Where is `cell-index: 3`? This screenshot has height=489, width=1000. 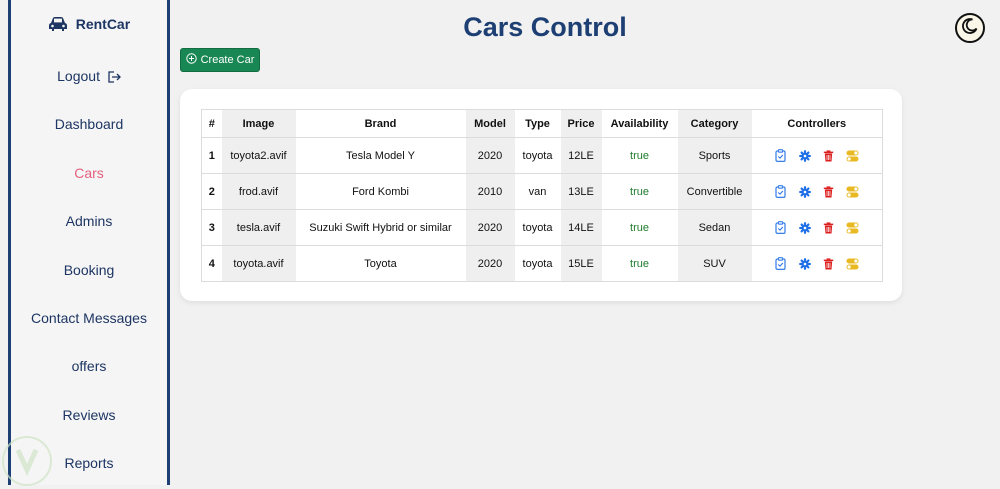 cell-index: 3 is located at coordinates (211, 227).